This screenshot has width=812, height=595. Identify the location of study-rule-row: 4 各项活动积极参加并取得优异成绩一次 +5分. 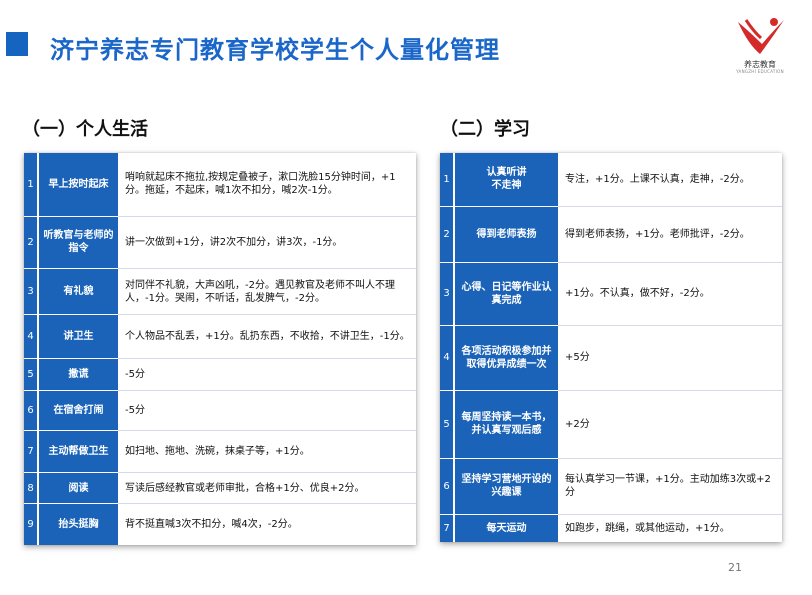
(611, 358).